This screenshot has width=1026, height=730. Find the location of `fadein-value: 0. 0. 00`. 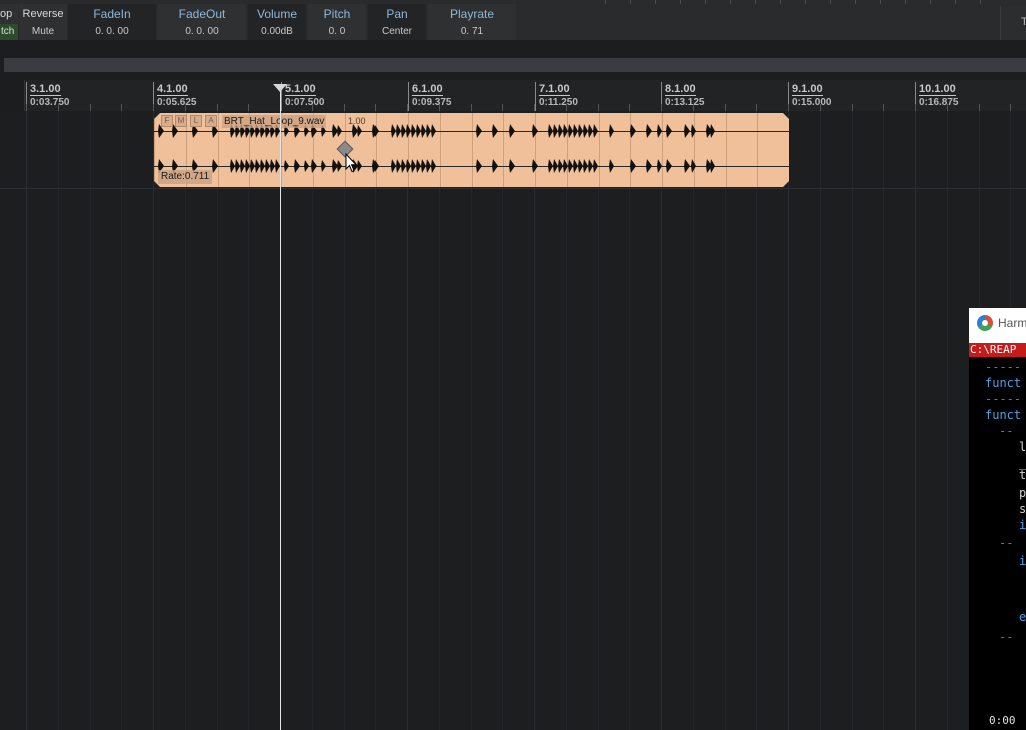

fadein-value: 0. 0. 00 is located at coordinates (112, 32).